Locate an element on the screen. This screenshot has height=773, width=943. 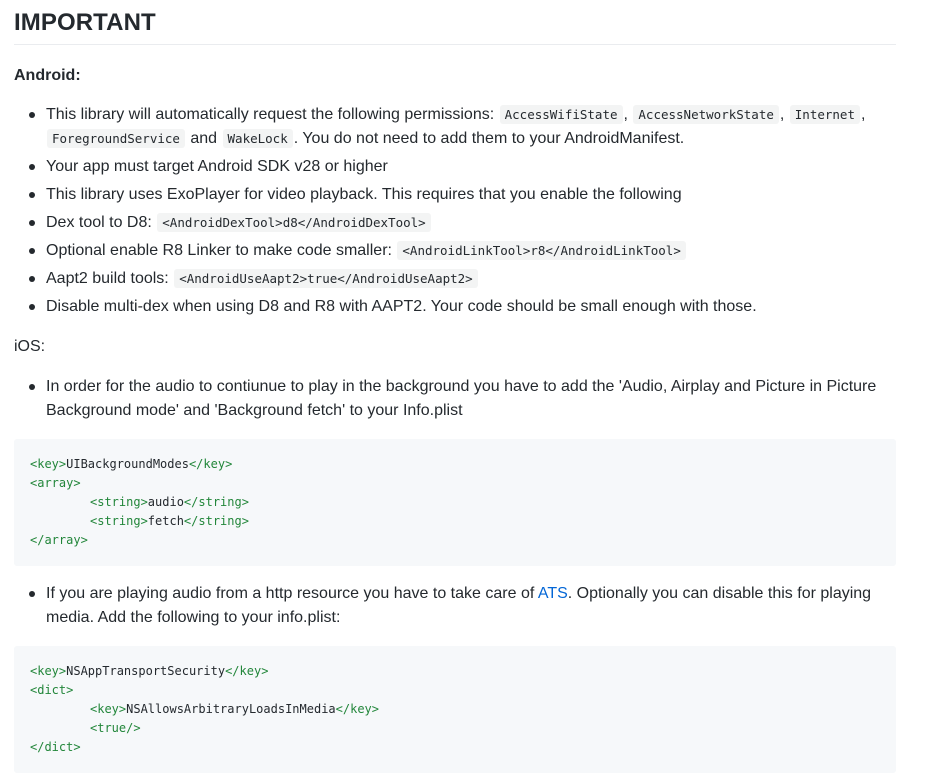
inline-code: Internet is located at coordinates (824, 114).